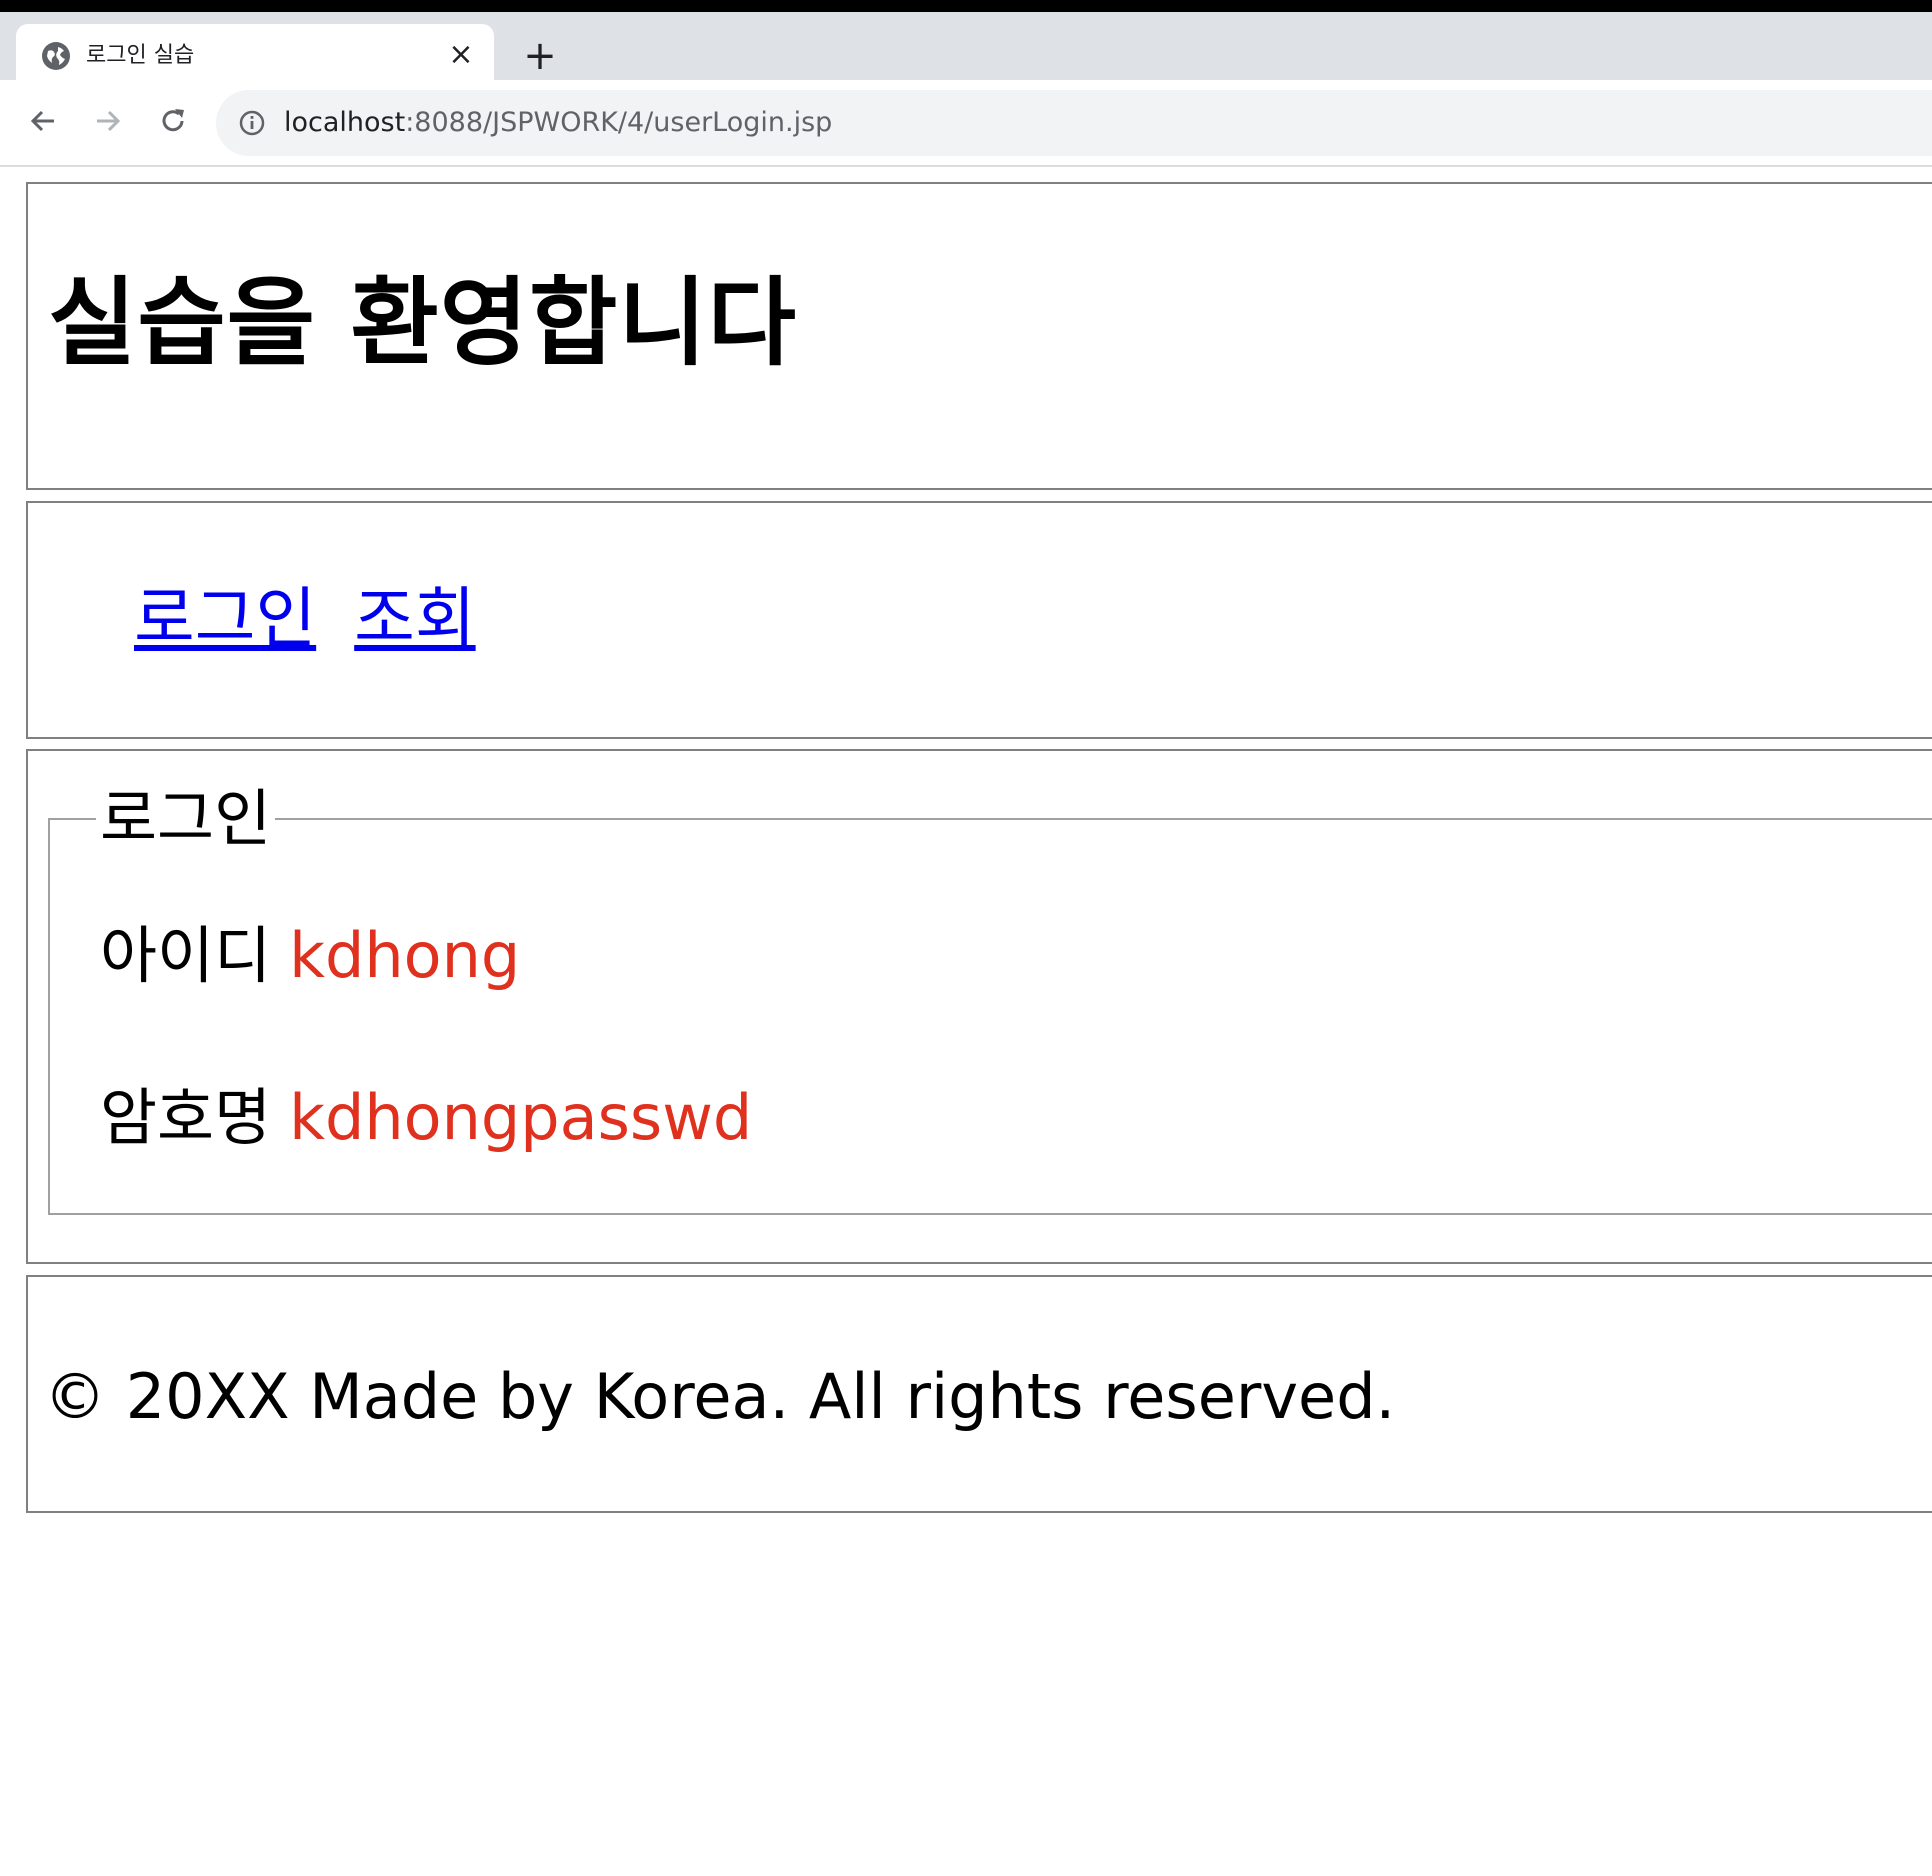  I want to click on globe-icon, so click(56, 56).